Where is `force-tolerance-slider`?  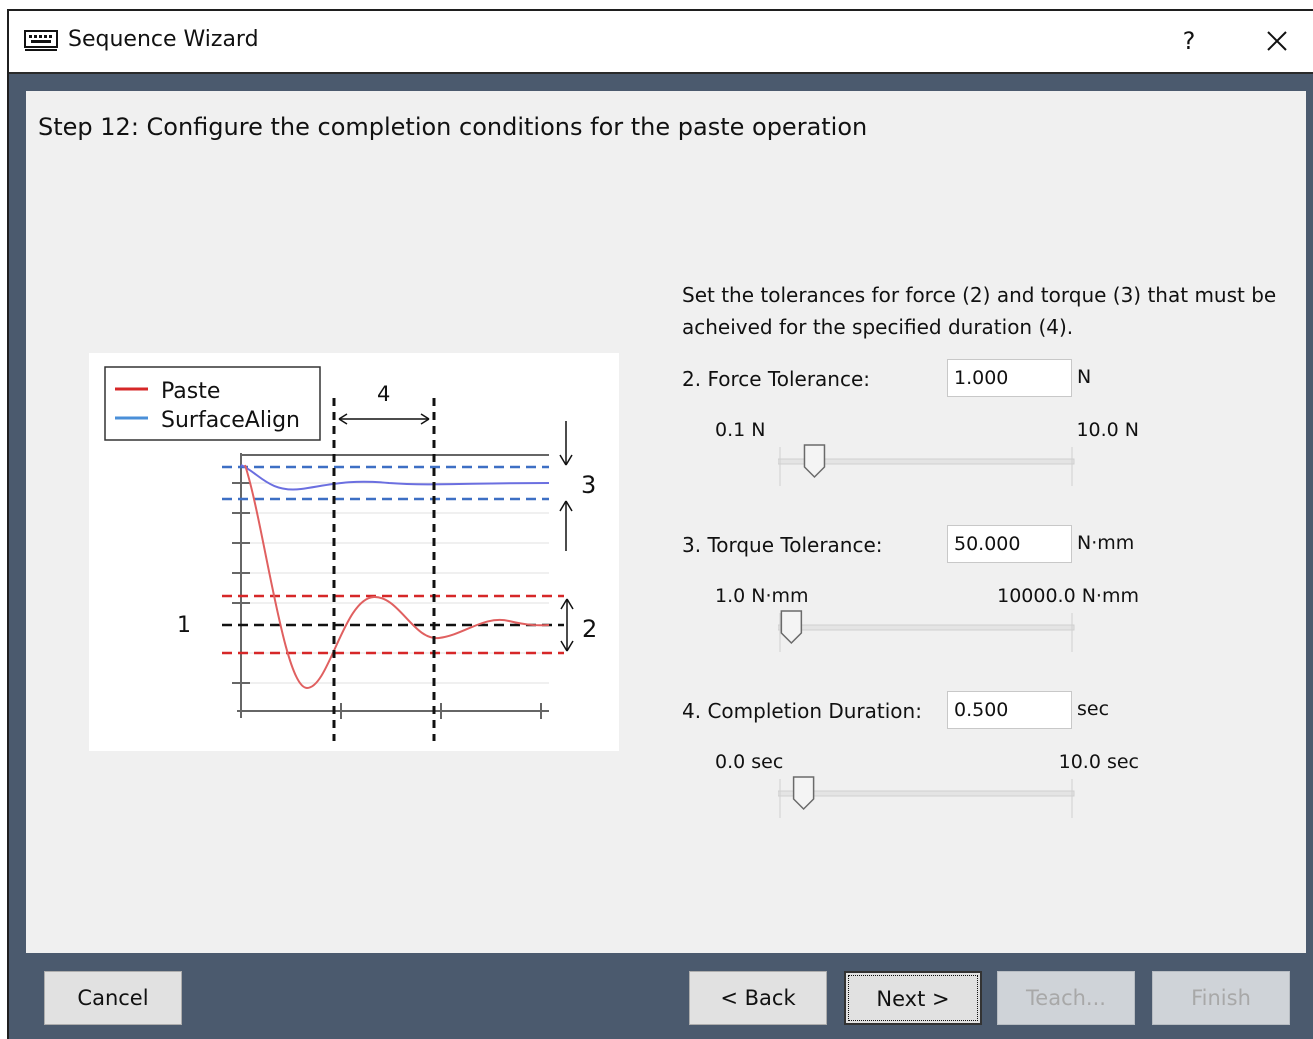
force-tolerance-slider is located at coordinates (927, 466).